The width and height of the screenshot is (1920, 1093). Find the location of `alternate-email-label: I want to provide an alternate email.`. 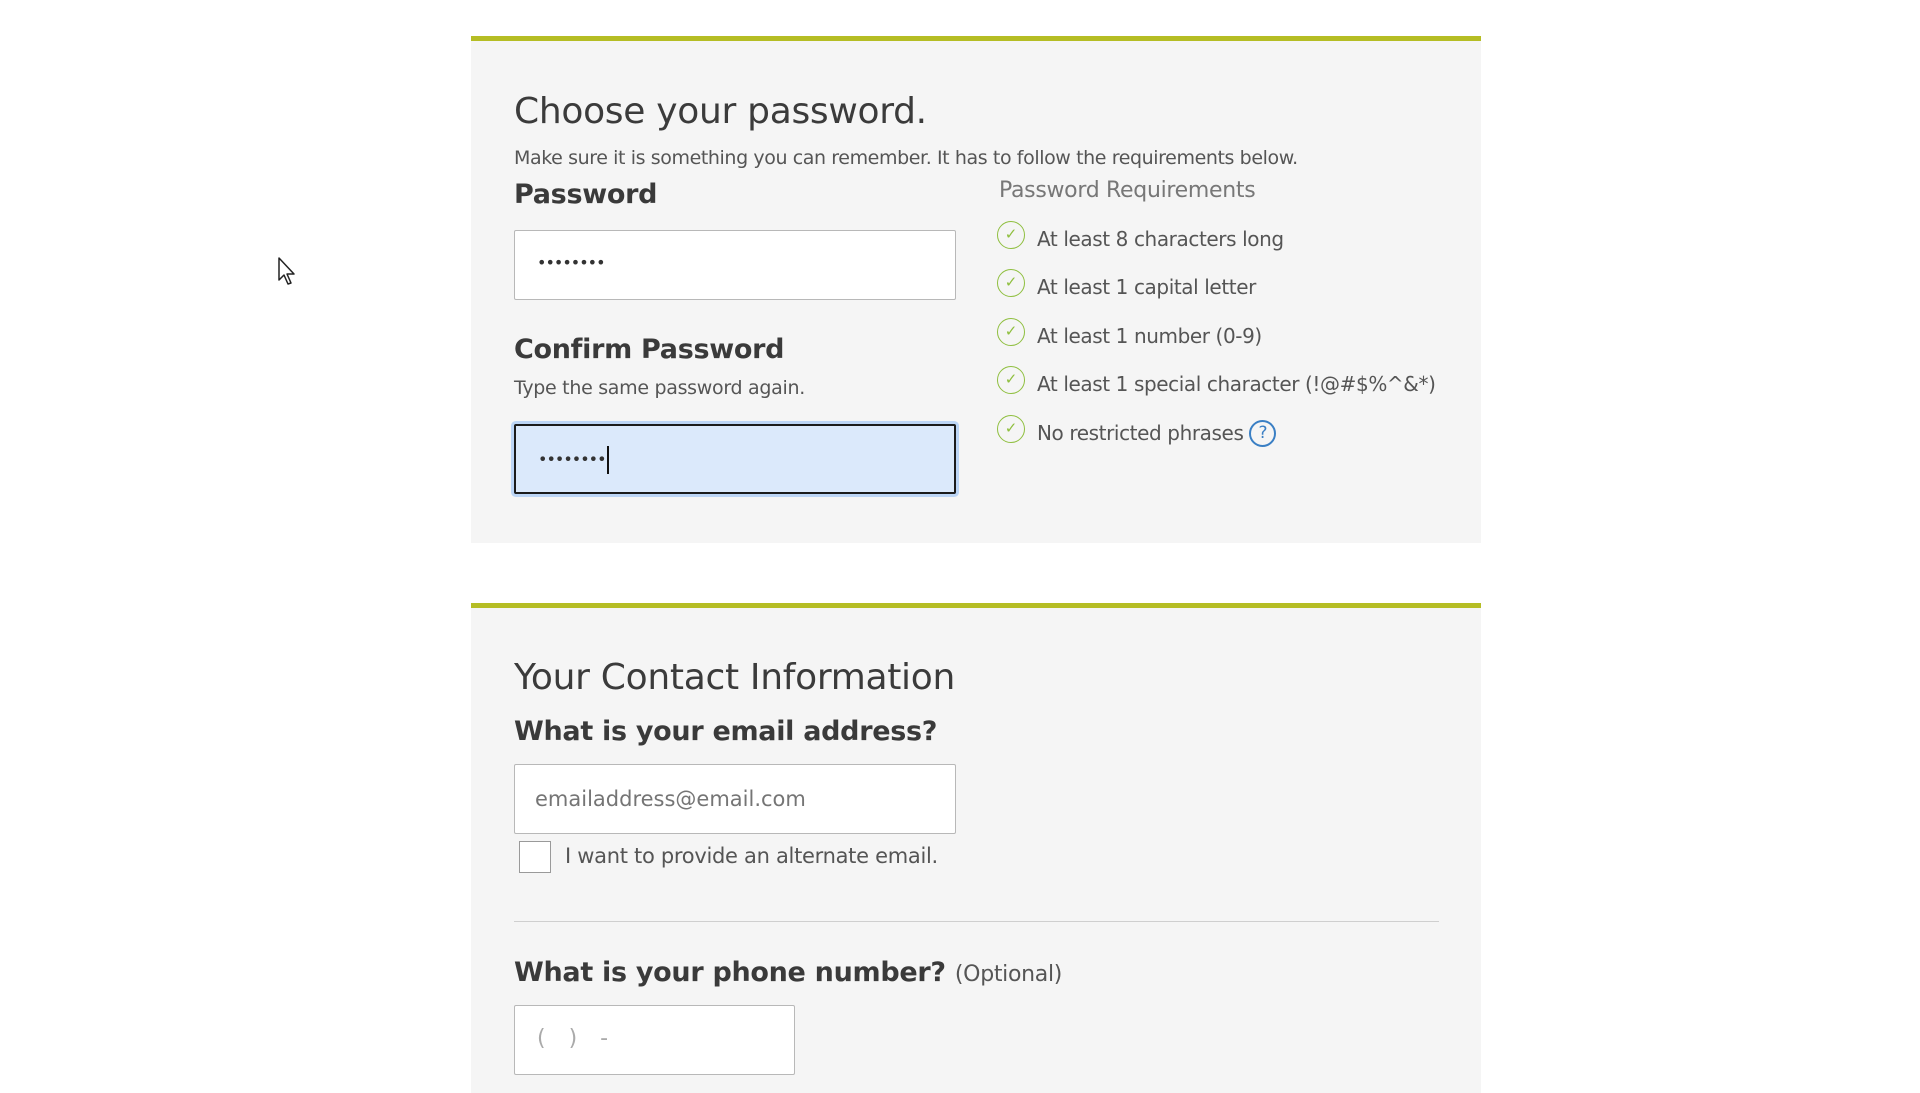

alternate-email-label: I want to provide an alternate email. is located at coordinates (751, 856).